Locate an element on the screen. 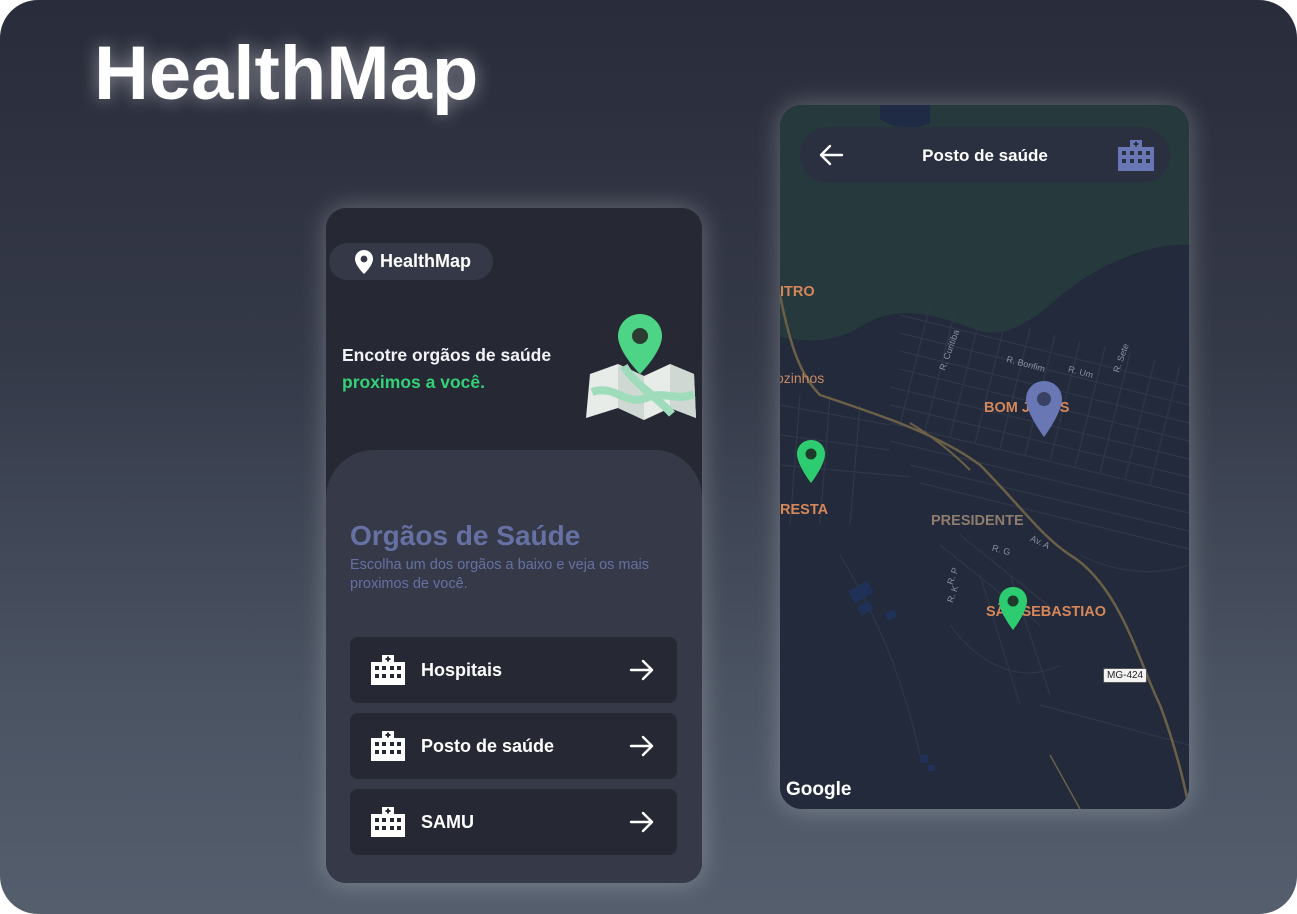  hero-title: HealthMap is located at coordinates (286, 73).